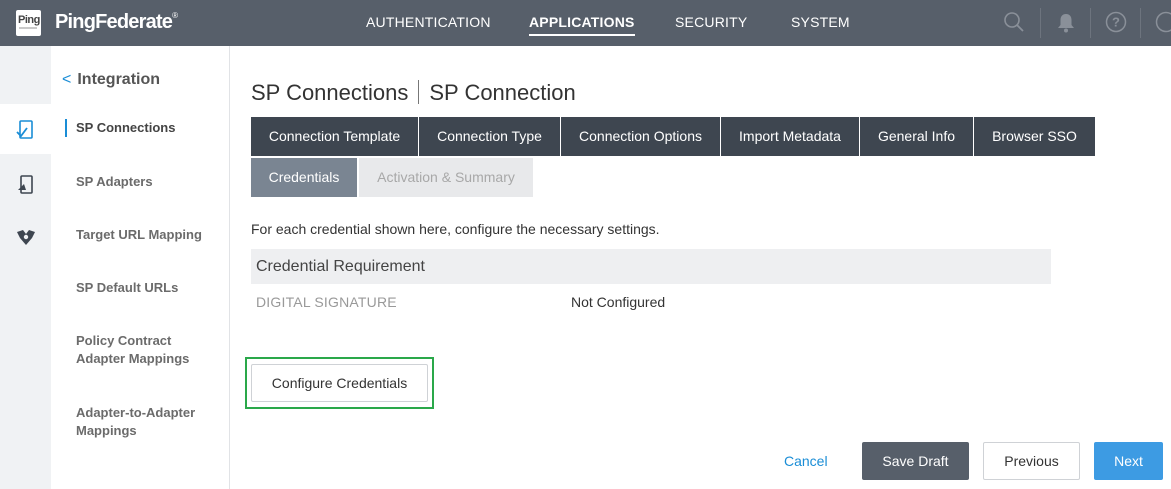 The width and height of the screenshot is (1171, 489). I want to click on sidebar-item-sp-connections: SP Connections, so click(151, 128).